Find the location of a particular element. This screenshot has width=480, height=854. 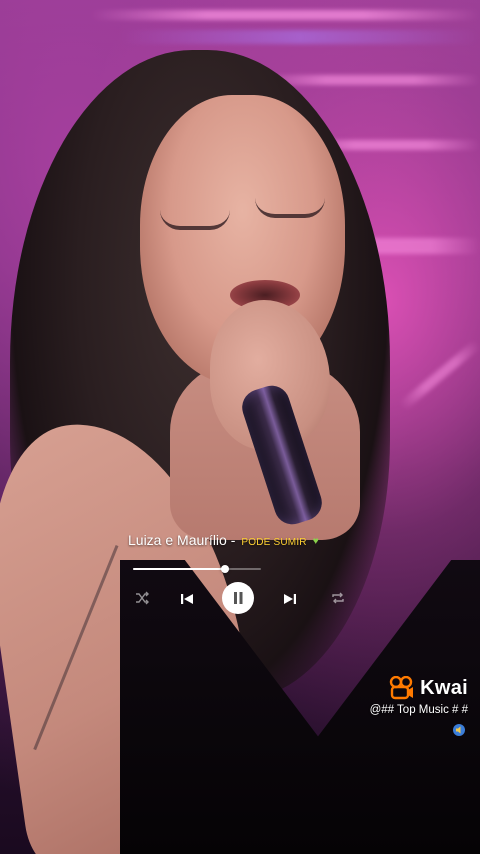

progress-fill is located at coordinates (179, 569).